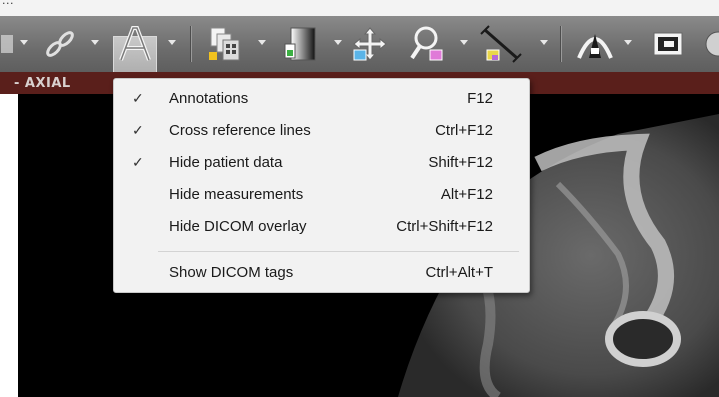 This screenshot has width=719, height=397. I want to click on pan-icon, so click(370, 44).